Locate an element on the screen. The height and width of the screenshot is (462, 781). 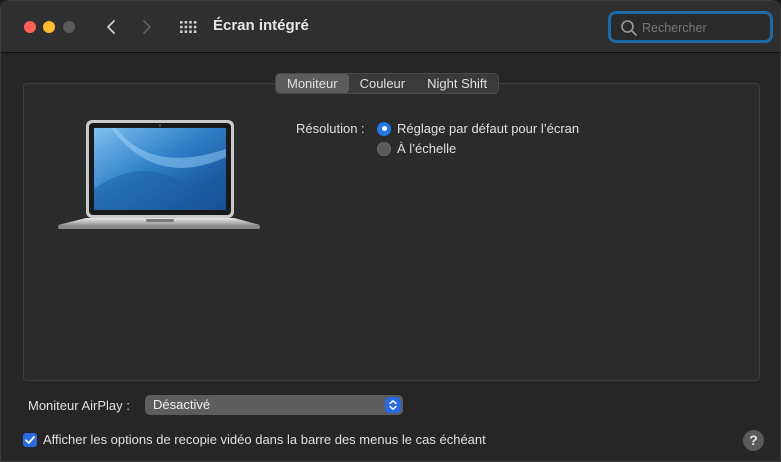
window-title: Écran intégré is located at coordinates (261, 25).